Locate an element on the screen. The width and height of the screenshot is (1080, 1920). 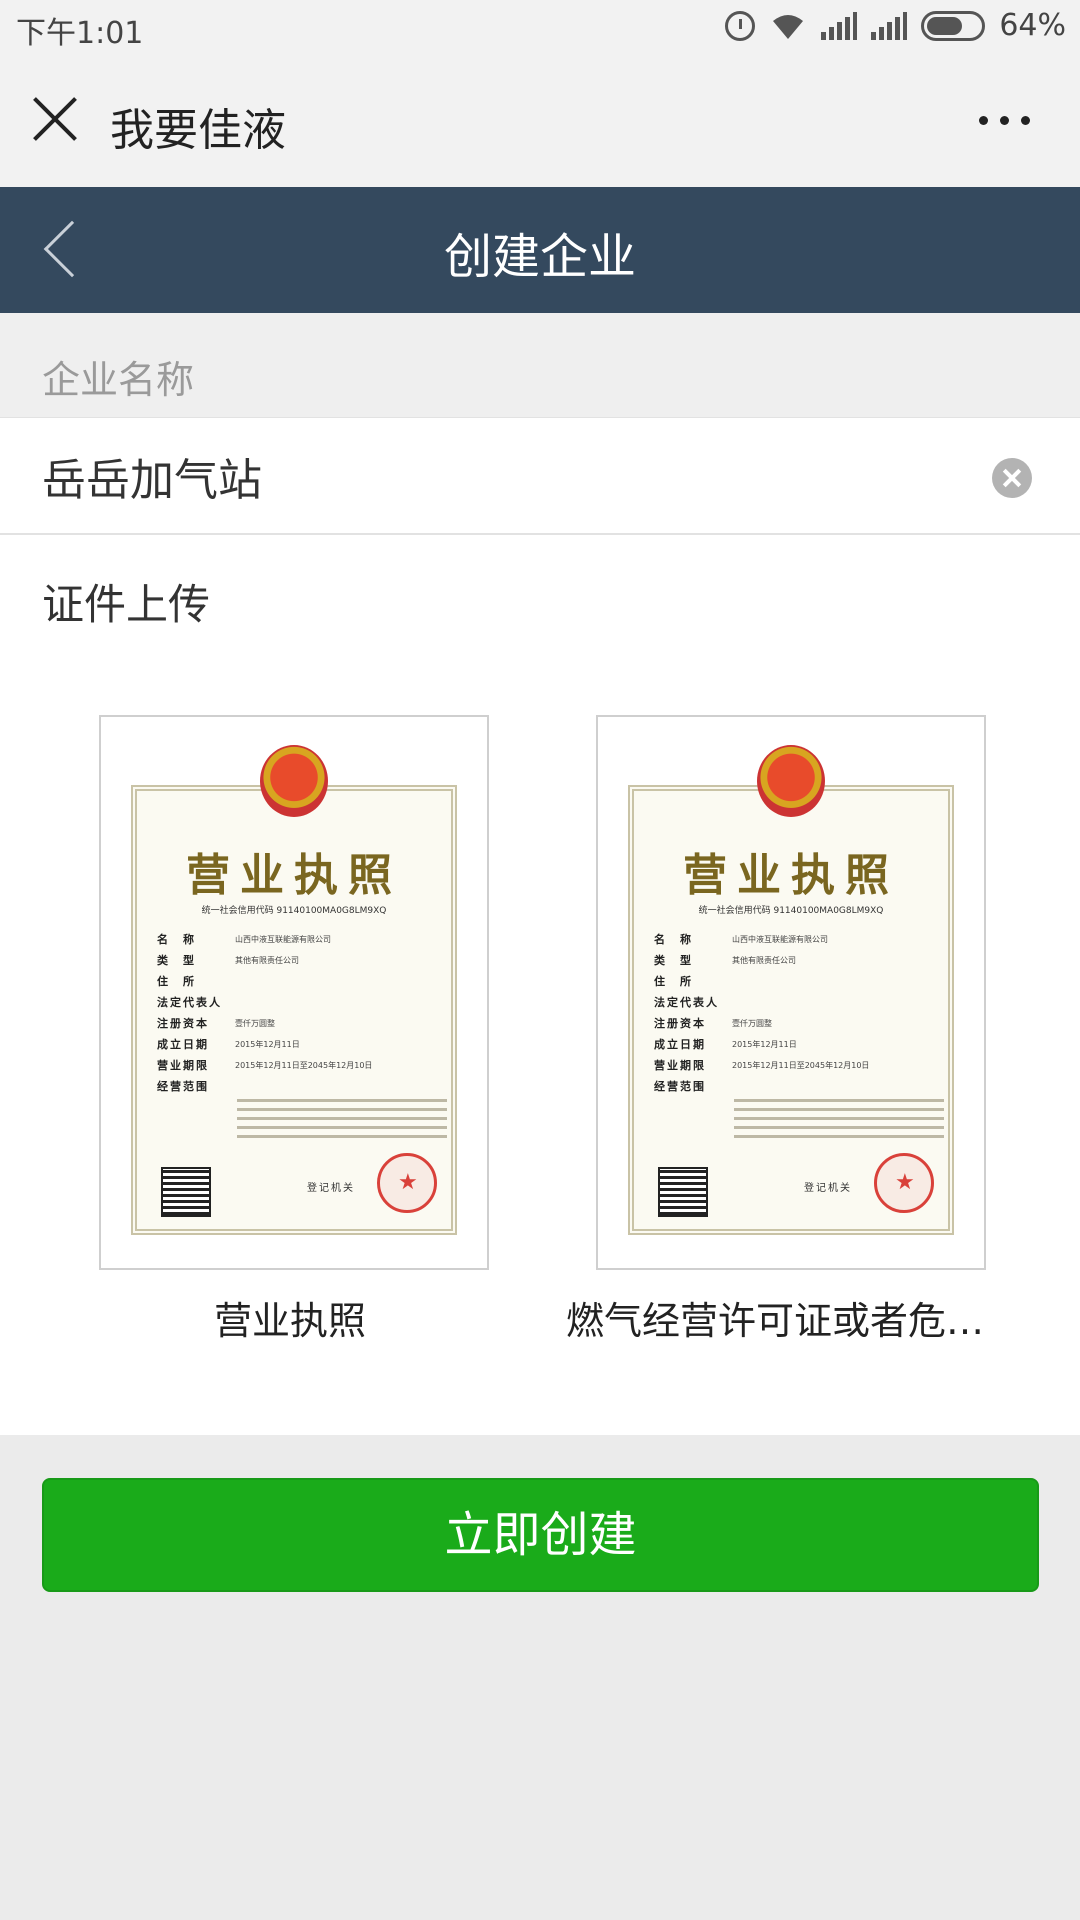
create-button: 立即创建 is located at coordinates (540, 1535).